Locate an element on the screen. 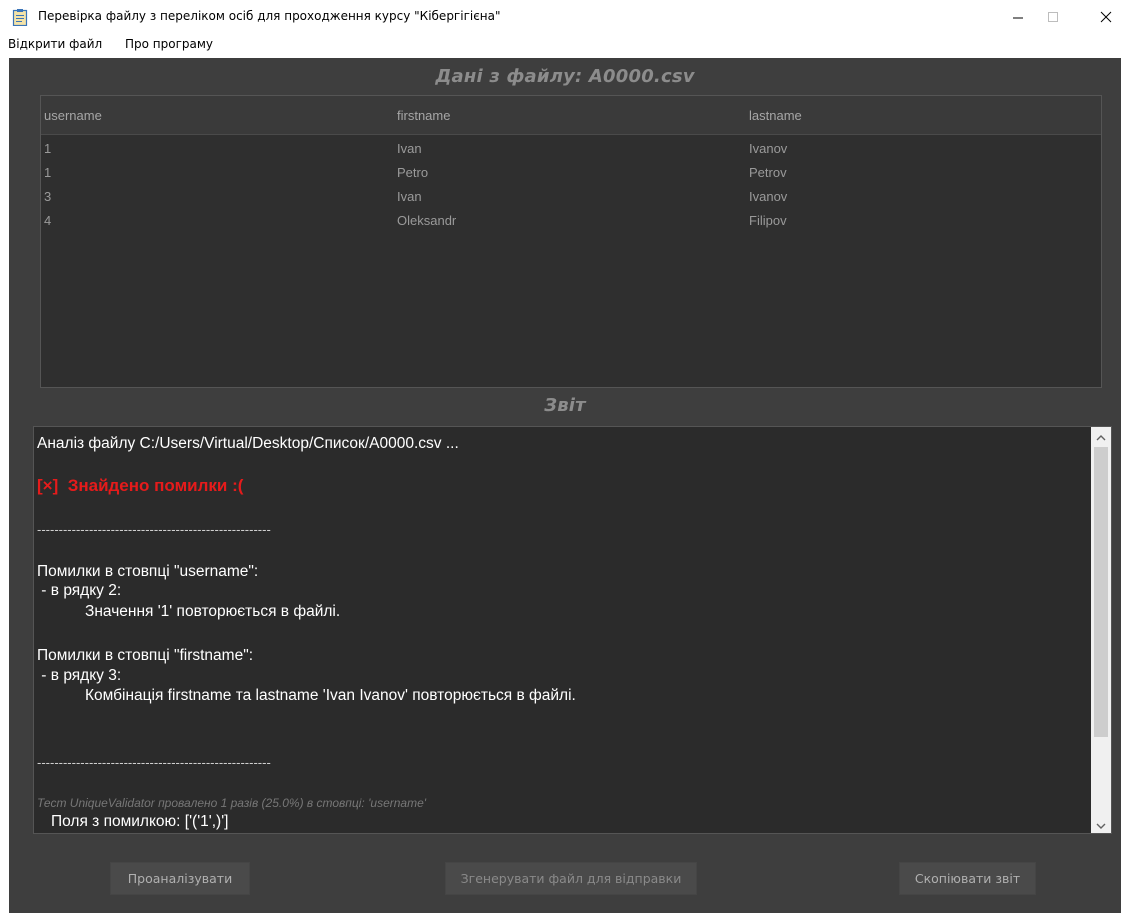 Image resolution: width=1132 pixels, height=917 pixels. report-scrollbar is located at coordinates (1101, 630).